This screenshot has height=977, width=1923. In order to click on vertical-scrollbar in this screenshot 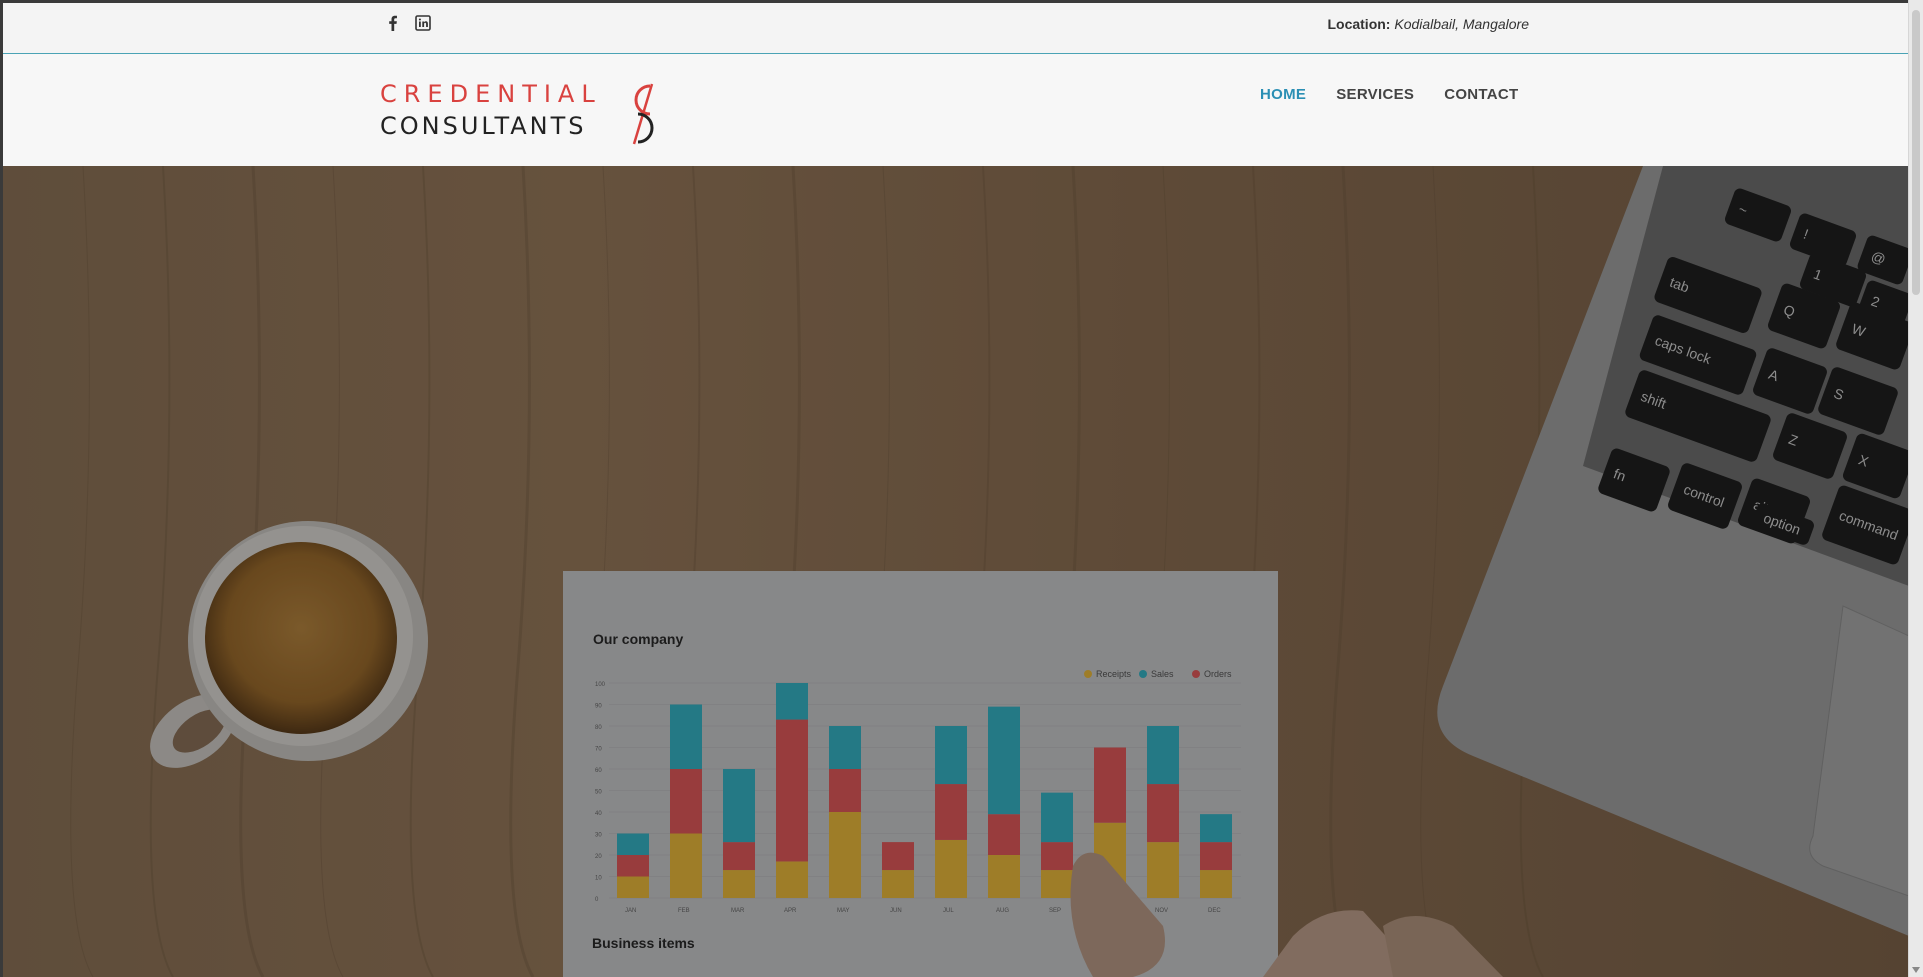, I will do `click(1915, 488)`.